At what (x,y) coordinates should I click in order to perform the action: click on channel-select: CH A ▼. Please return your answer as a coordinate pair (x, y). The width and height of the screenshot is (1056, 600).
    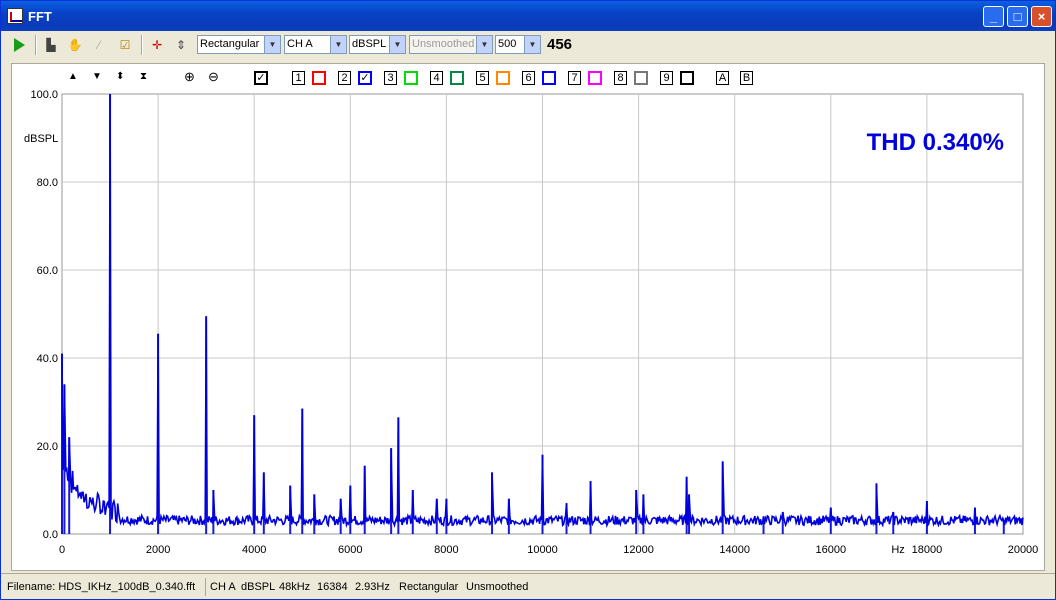
    Looking at the image, I should click on (315, 44).